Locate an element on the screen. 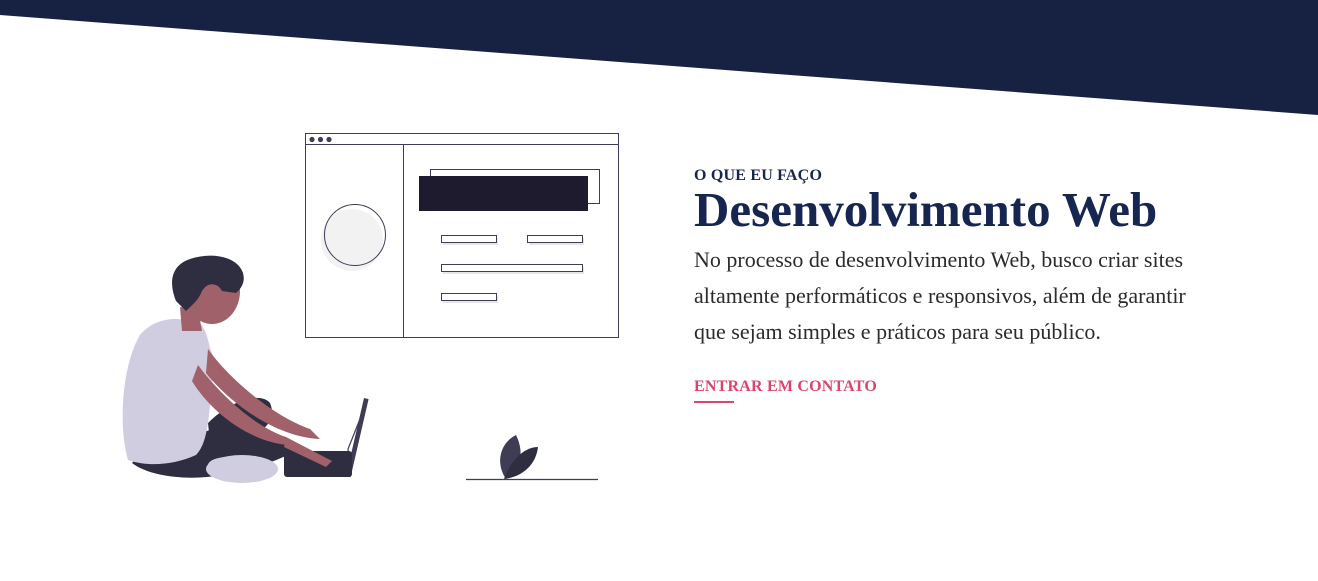 This screenshot has height=581, width=1318. plant-icon is located at coordinates (532, 458).